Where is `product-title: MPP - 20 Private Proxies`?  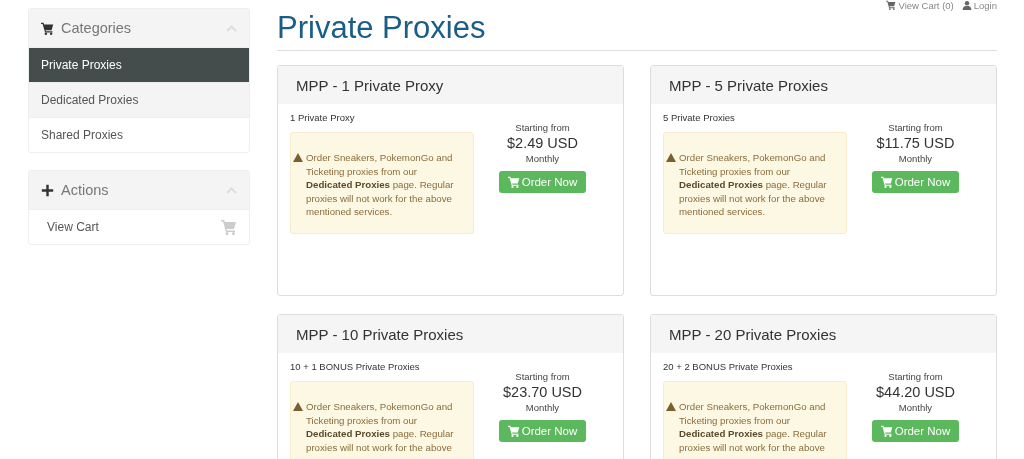 product-title: MPP - 20 Private Proxies is located at coordinates (753, 334).